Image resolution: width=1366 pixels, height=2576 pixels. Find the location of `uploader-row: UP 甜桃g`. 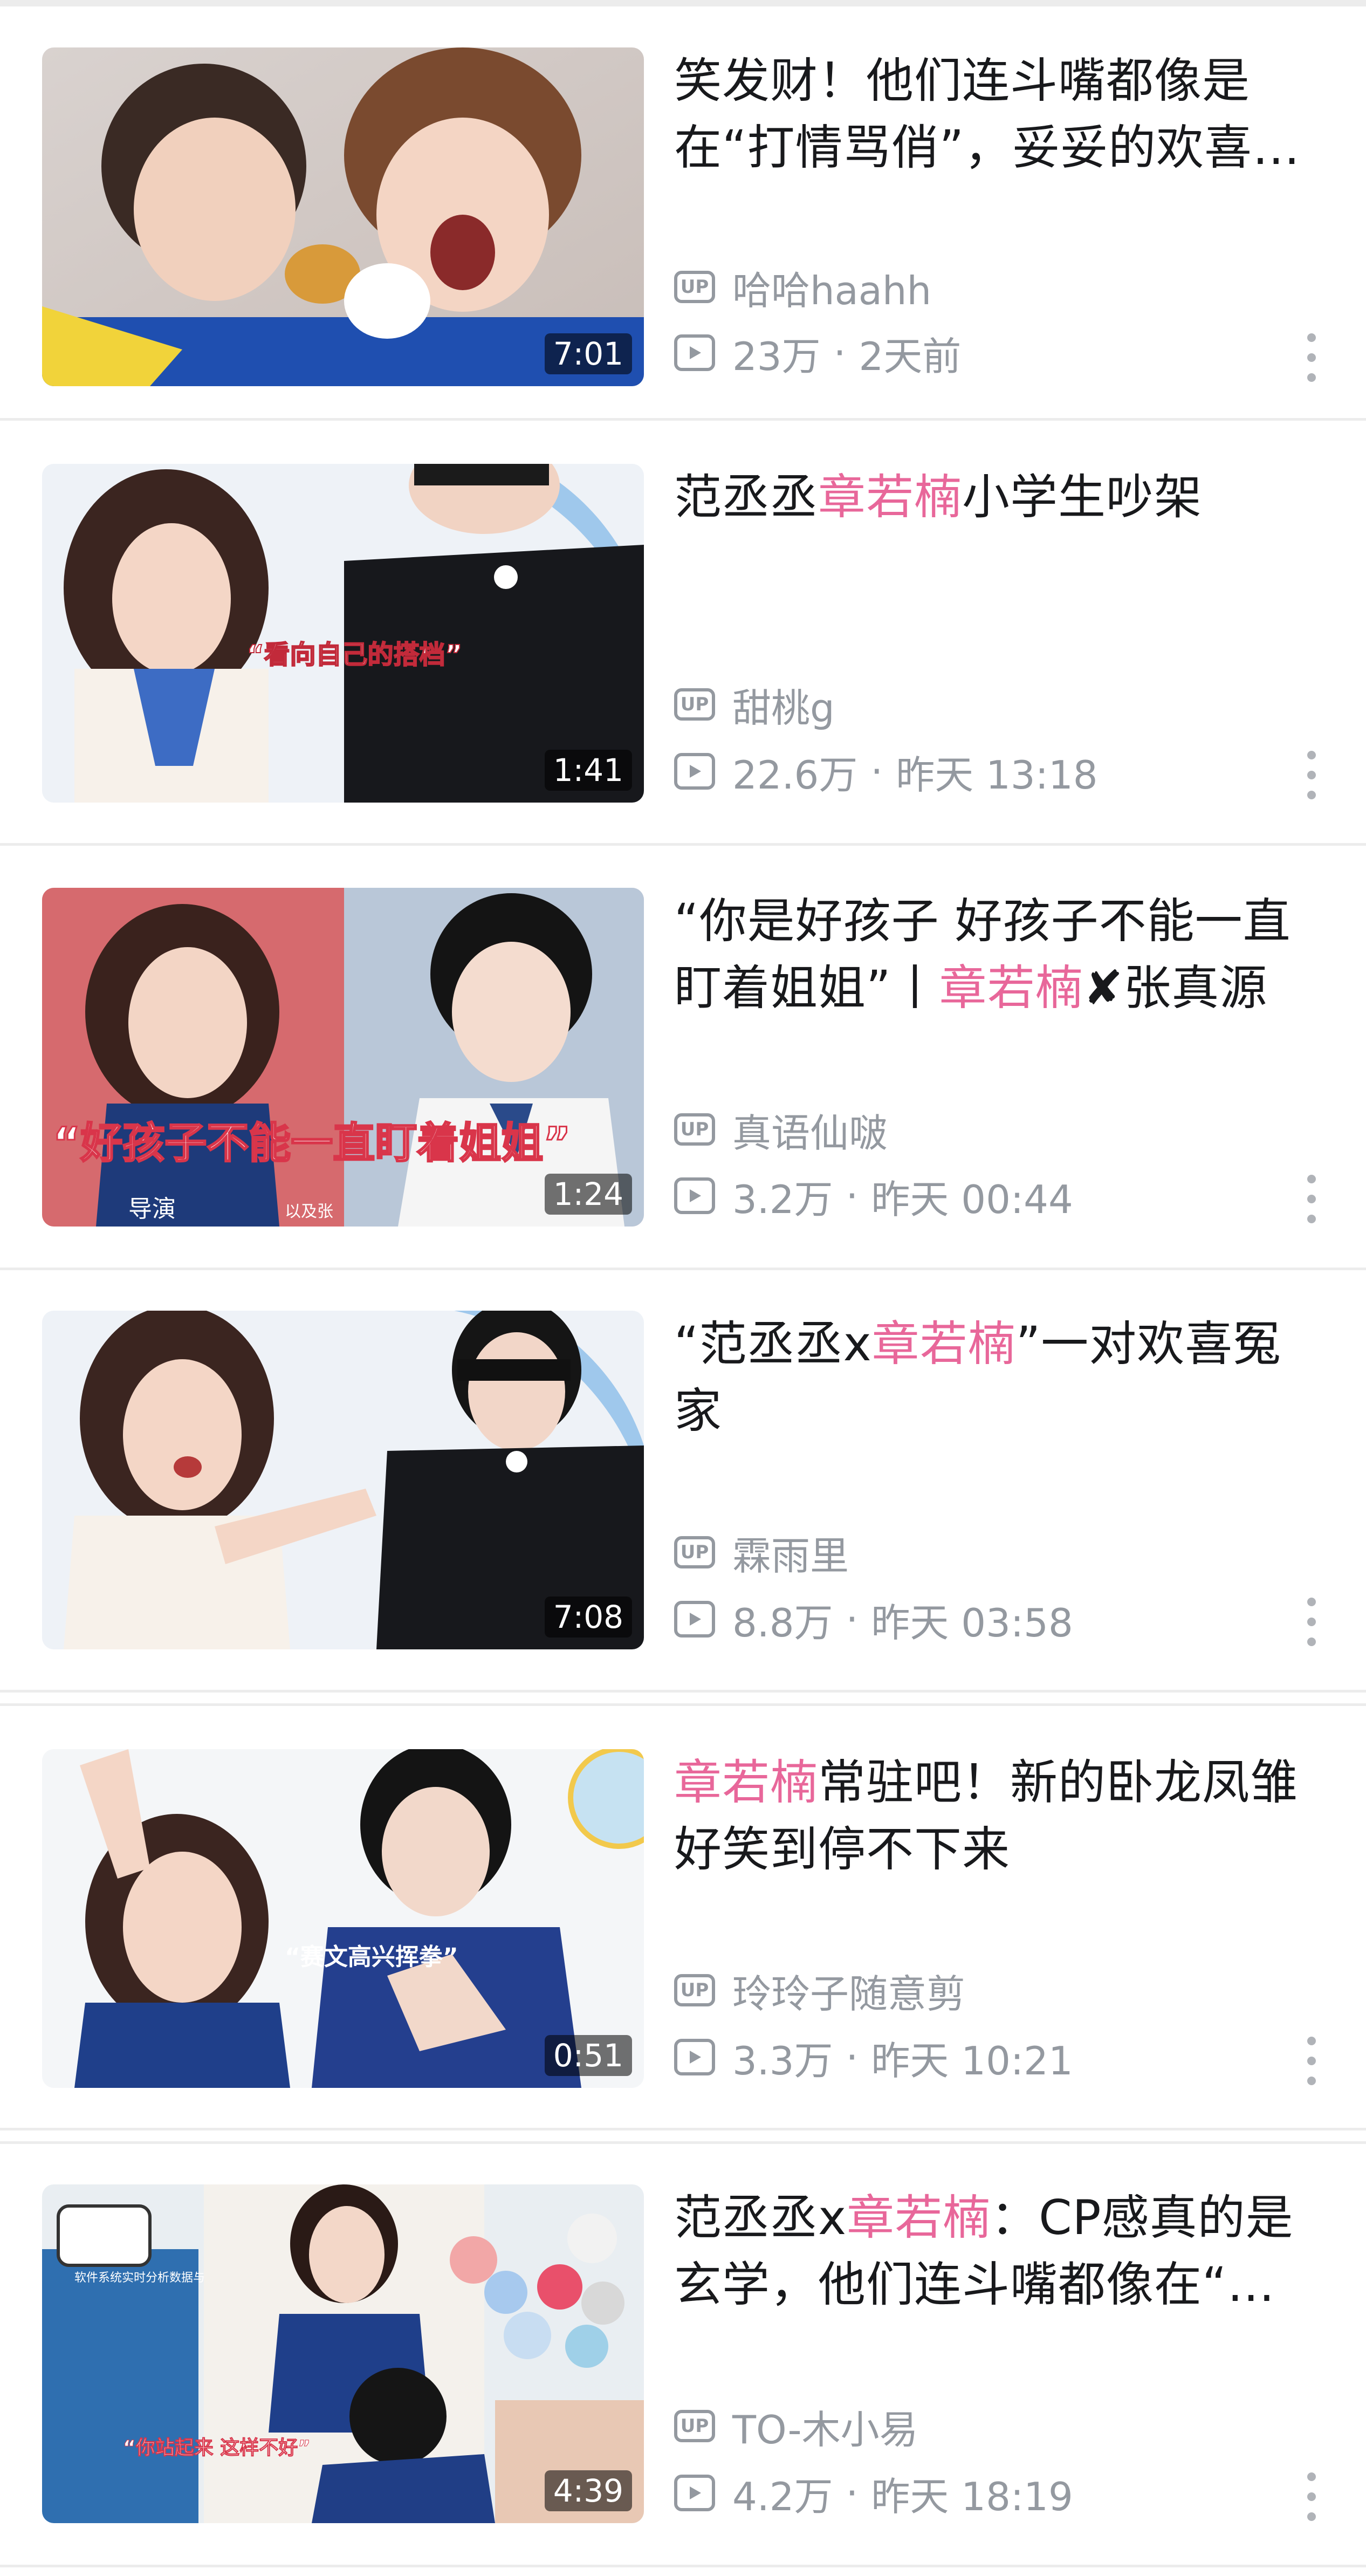

uploader-row: UP 甜桃g is located at coordinates (754, 707).